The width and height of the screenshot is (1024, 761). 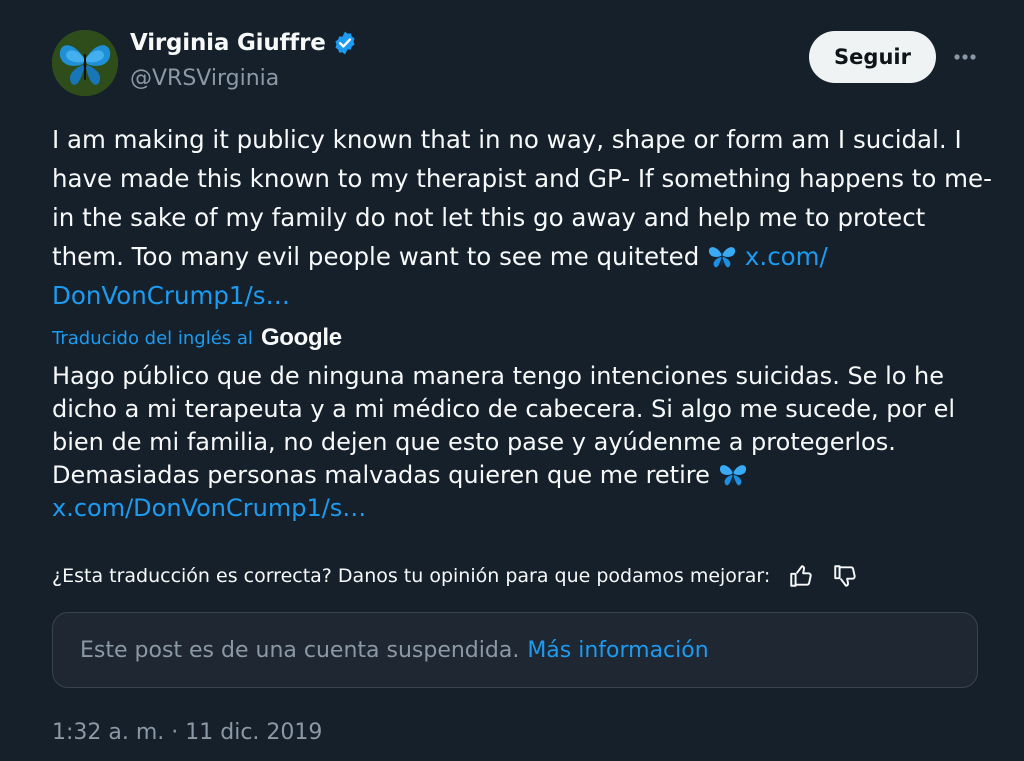 I want to click on google-logo: Google, so click(x=301, y=337).